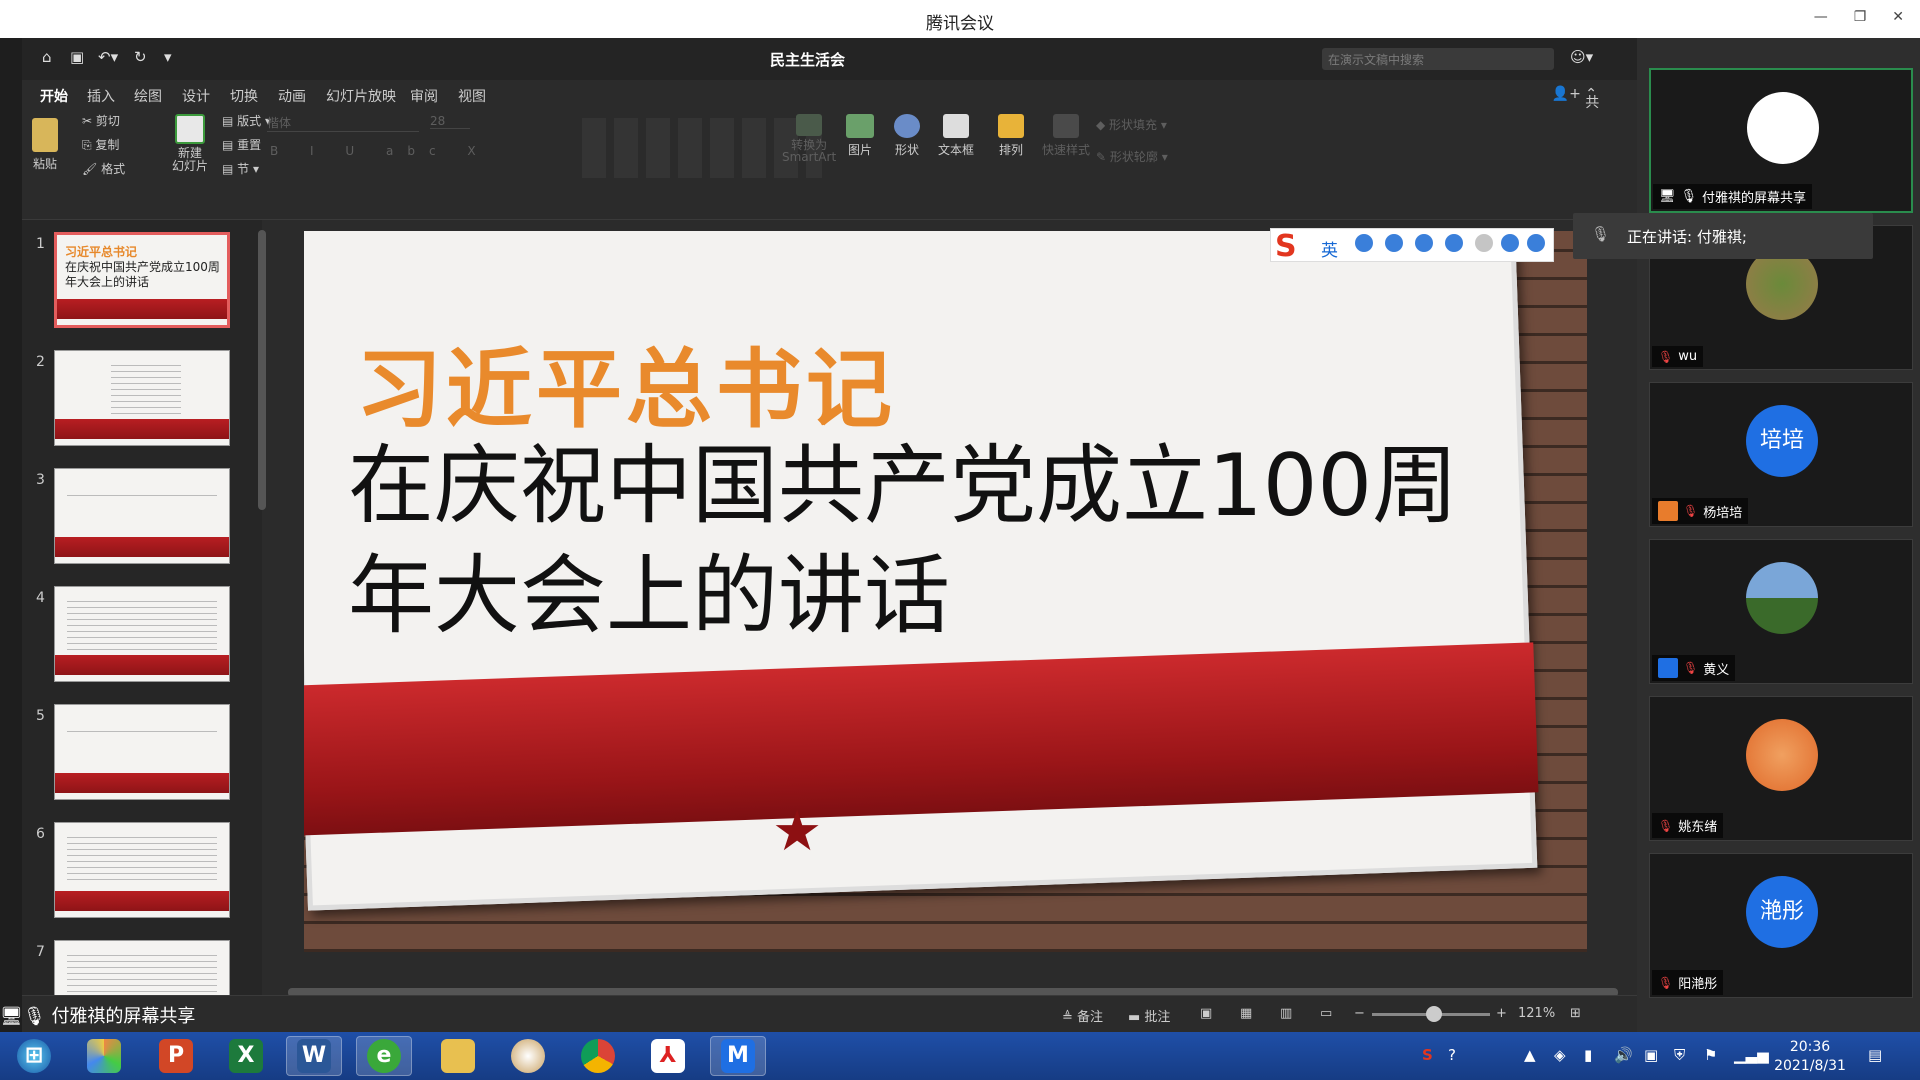  What do you see at coordinates (1066, 136) in the screenshot?
I see `quick-style-button: 快速样式` at bounding box center [1066, 136].